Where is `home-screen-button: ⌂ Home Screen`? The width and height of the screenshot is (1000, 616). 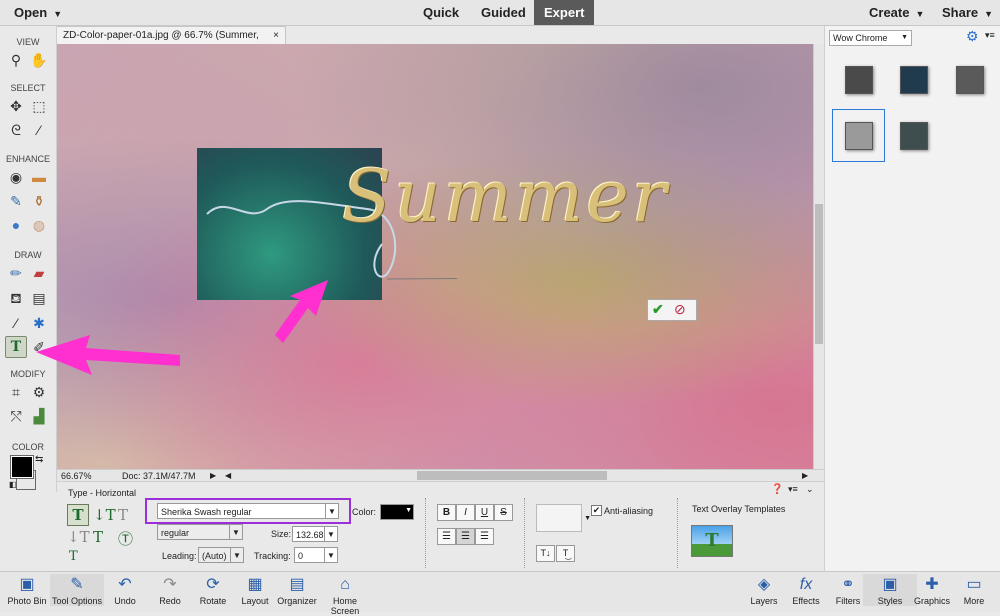 home-screen-button: ⌂ Home Screen is located at coordinates (345, 595).